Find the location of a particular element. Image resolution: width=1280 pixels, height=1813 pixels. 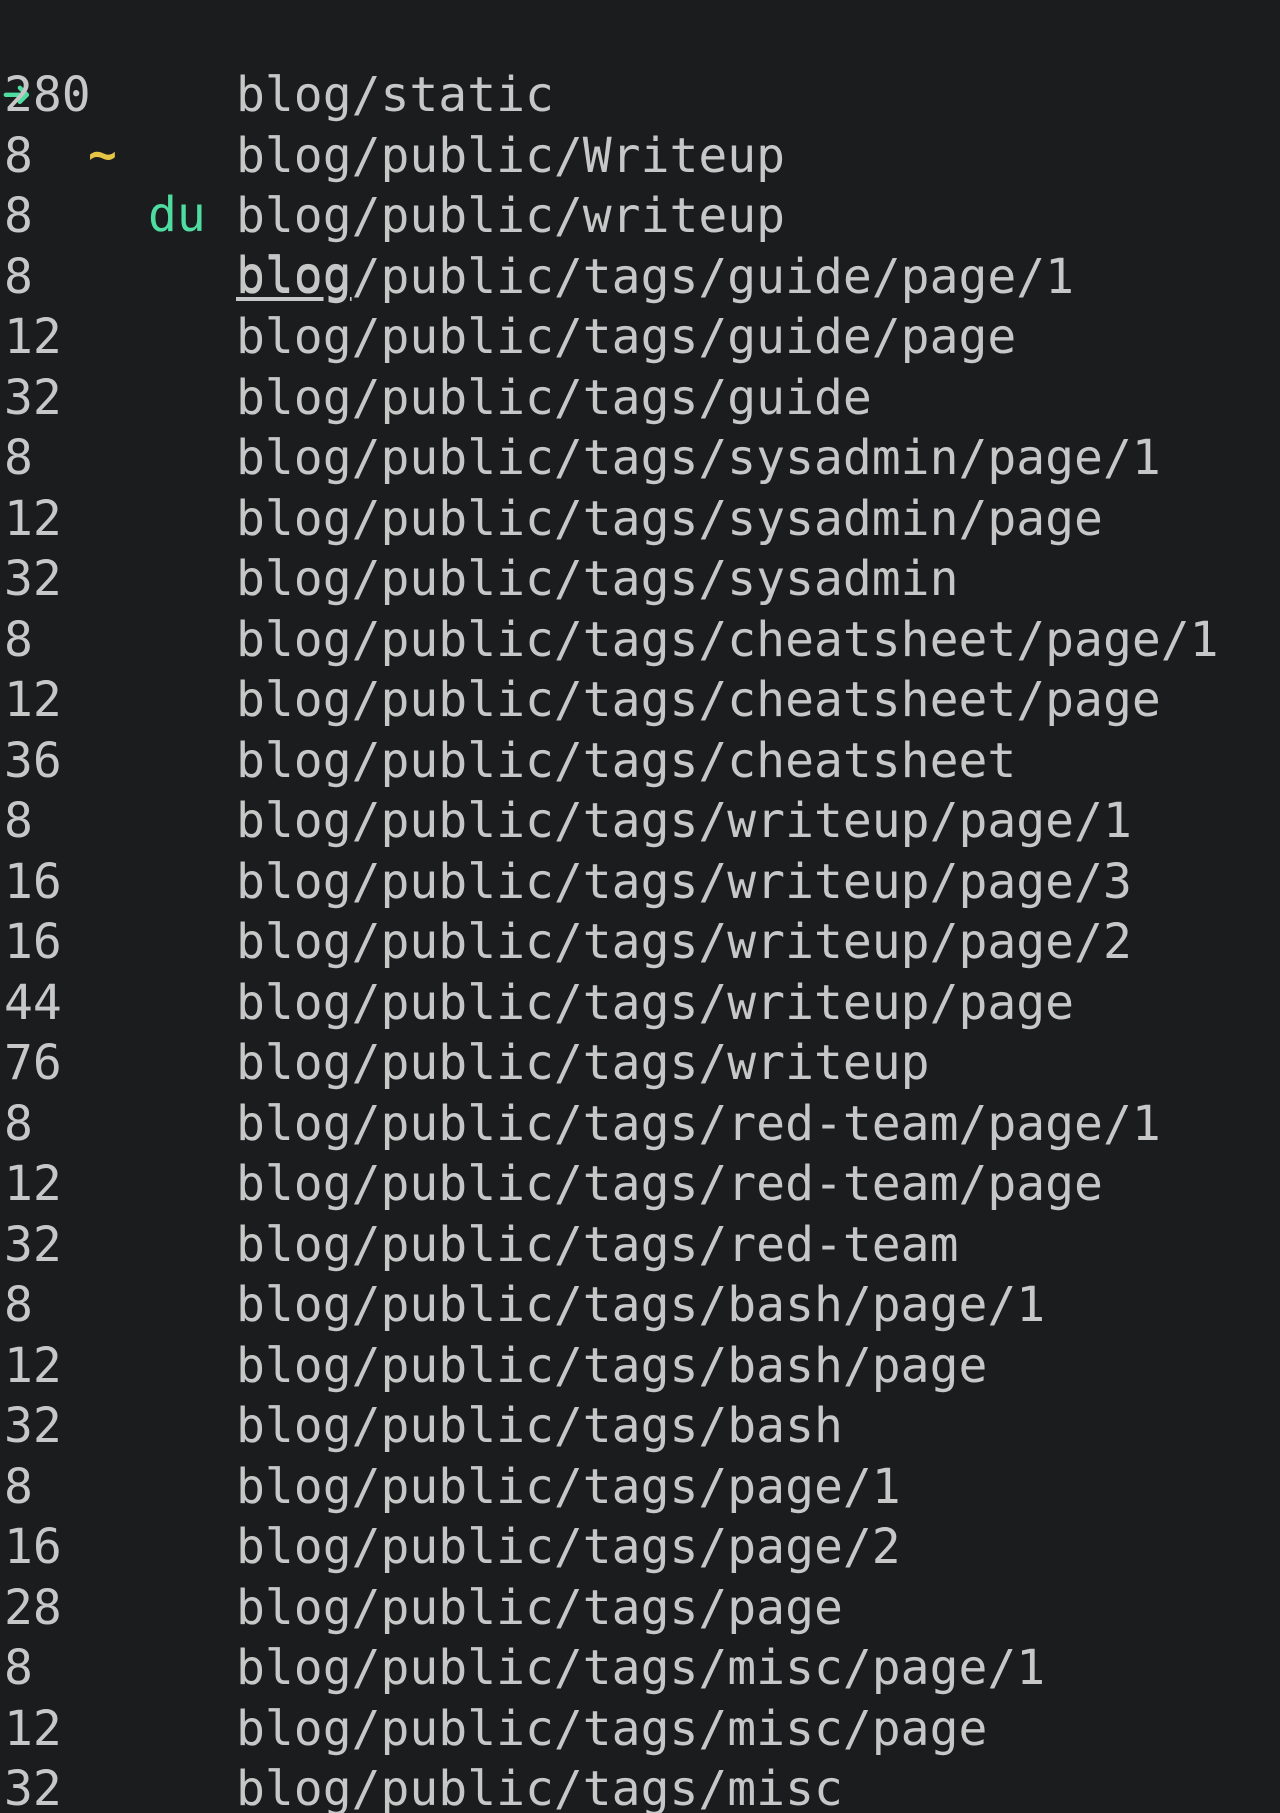

directory-path: blog/public/tags/guide/page is located at coordinates (626, 337).